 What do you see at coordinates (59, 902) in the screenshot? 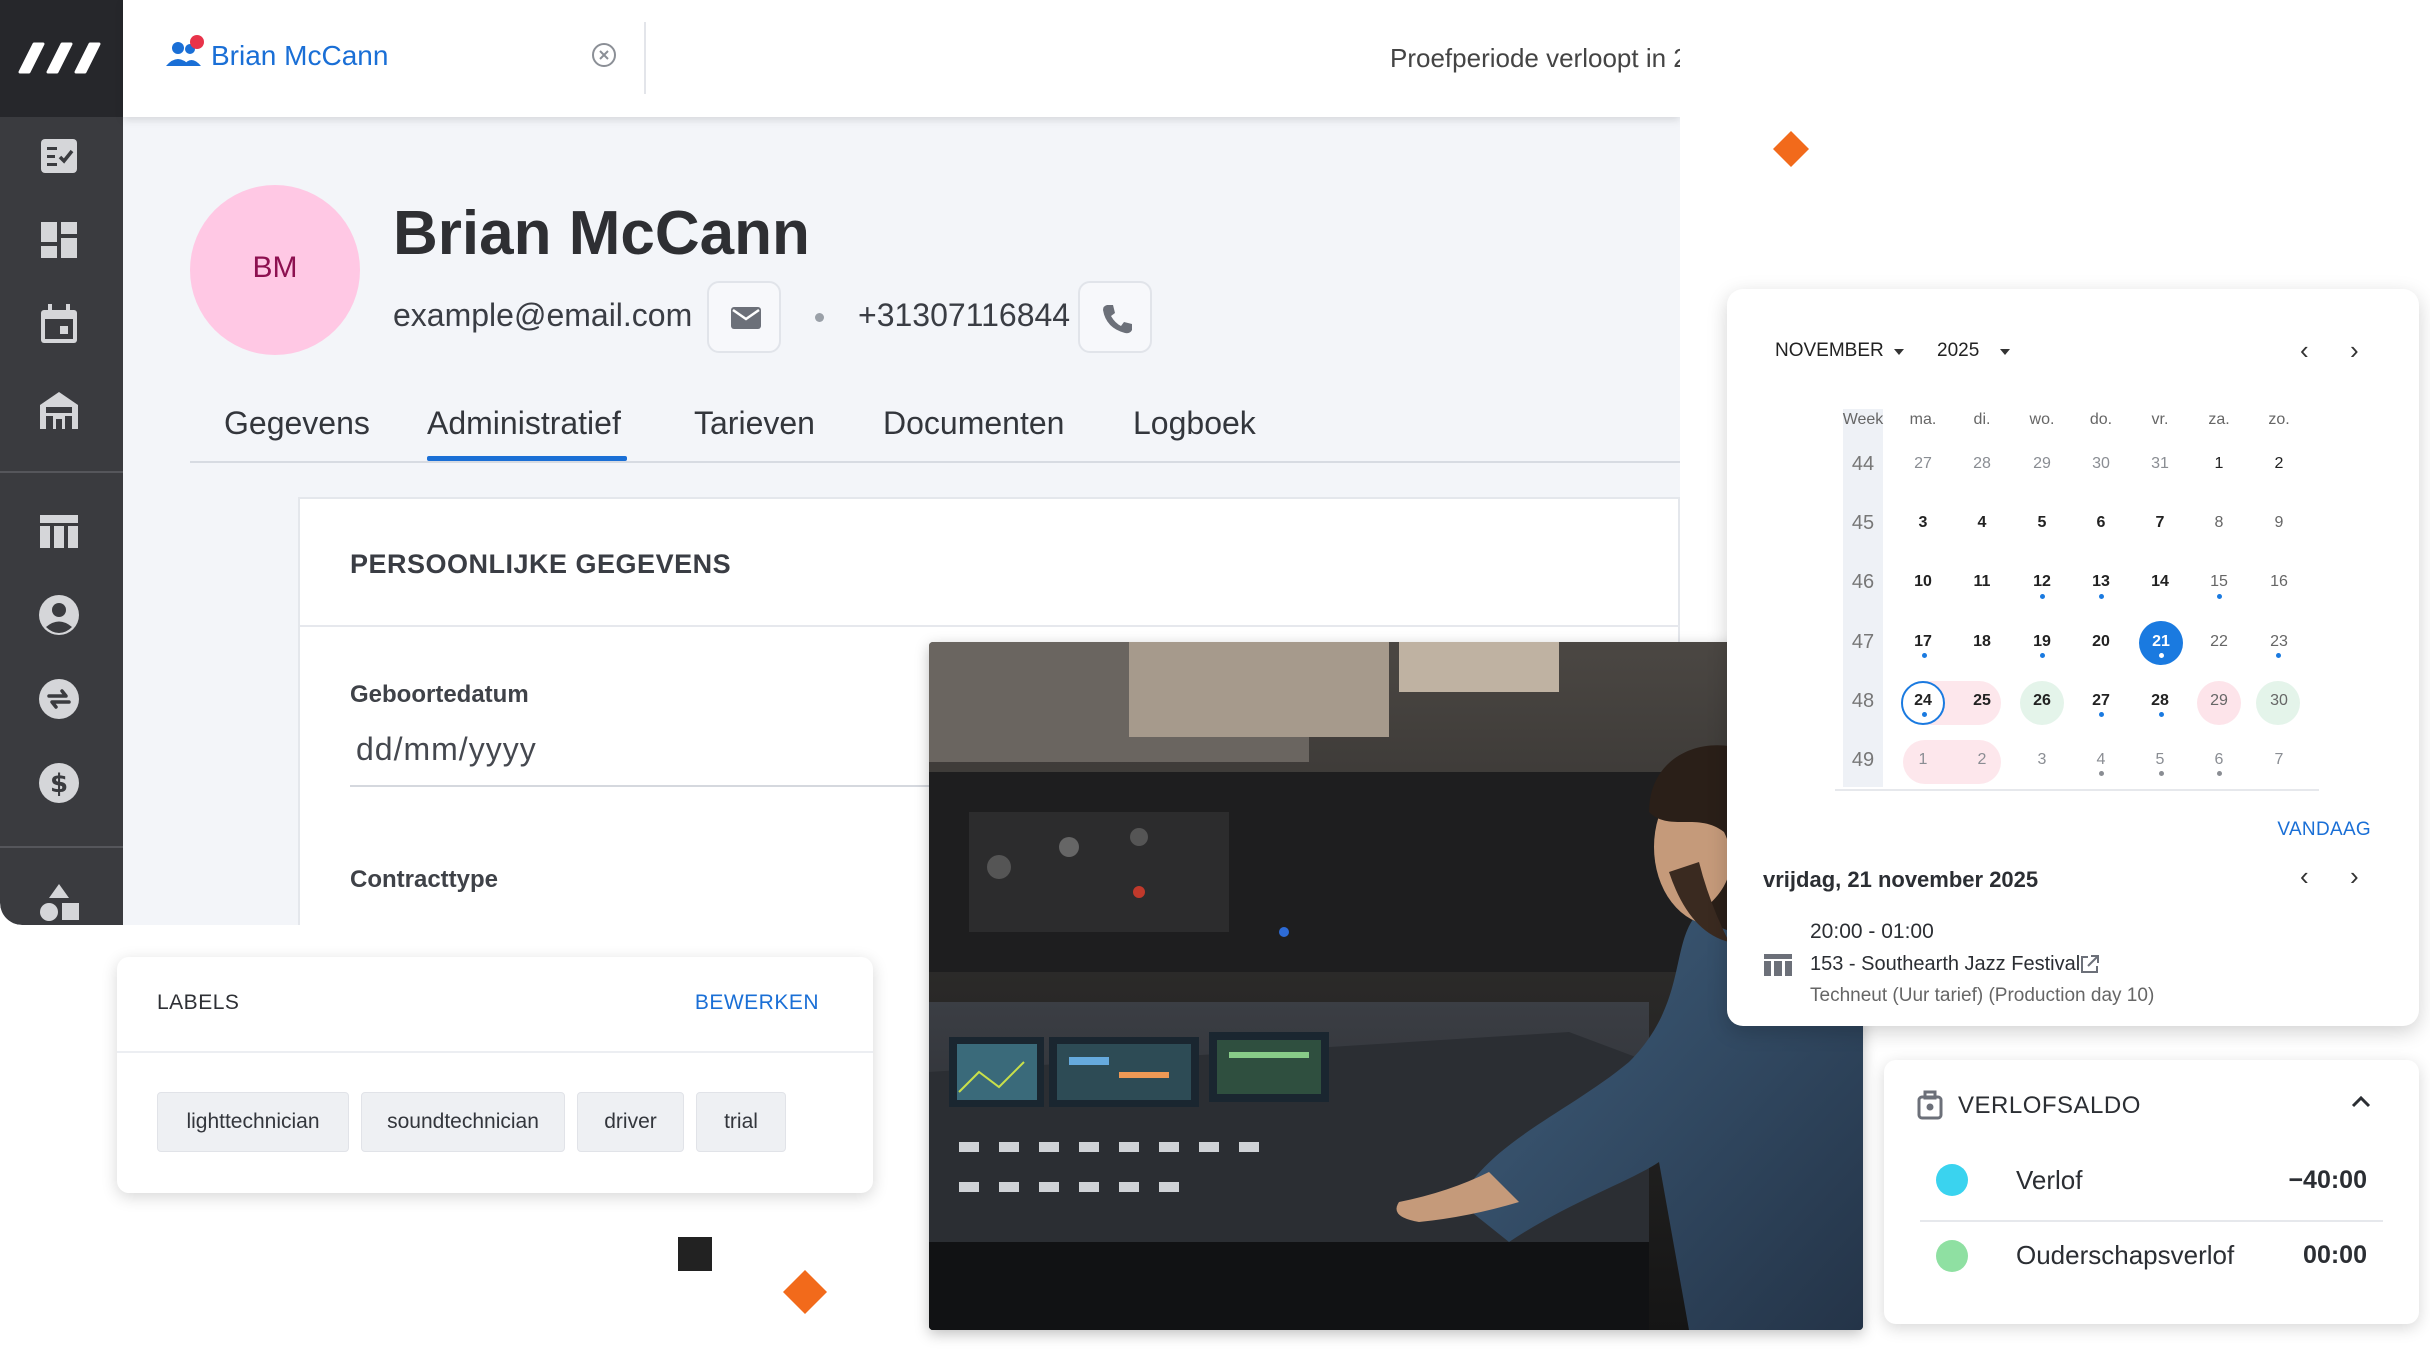
I see `shapes-icon` at bounding box center [59, 902].